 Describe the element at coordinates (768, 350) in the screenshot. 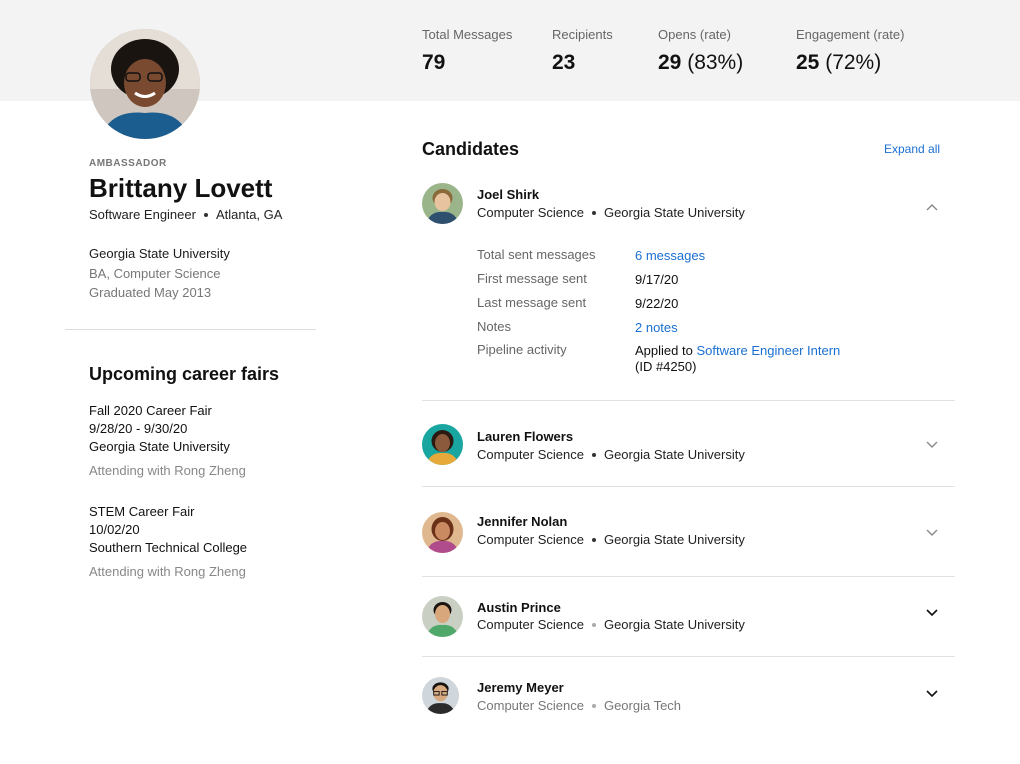

I see `job-link: Software Engineer Intern` at that location.